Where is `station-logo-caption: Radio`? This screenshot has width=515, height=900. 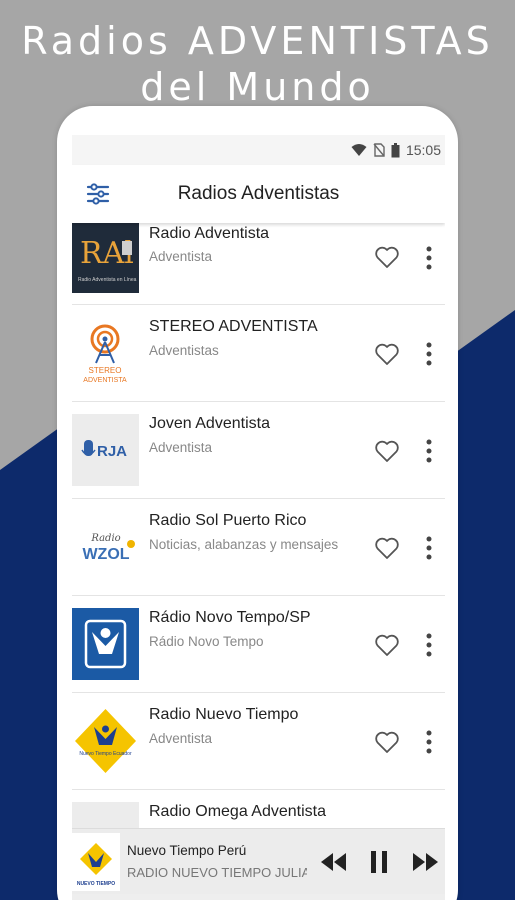
station-logo-caption: Radio is located at coordinates (105, 538).